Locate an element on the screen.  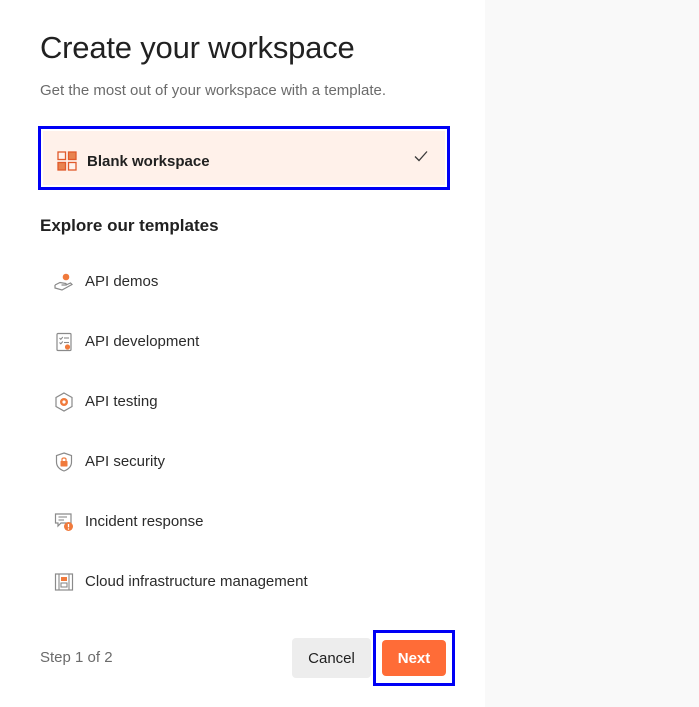
template-api-testing: API testing is located at coordinates (245, 402).